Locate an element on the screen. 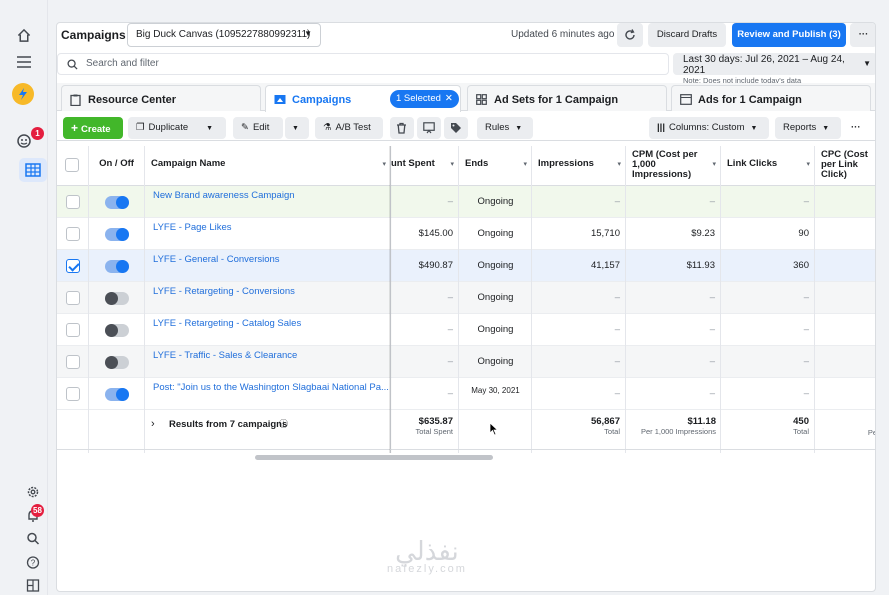 This screenshot has height=595, width=889. discard-drafts-button: Discard Drafts is located at coordinates (687, 35).